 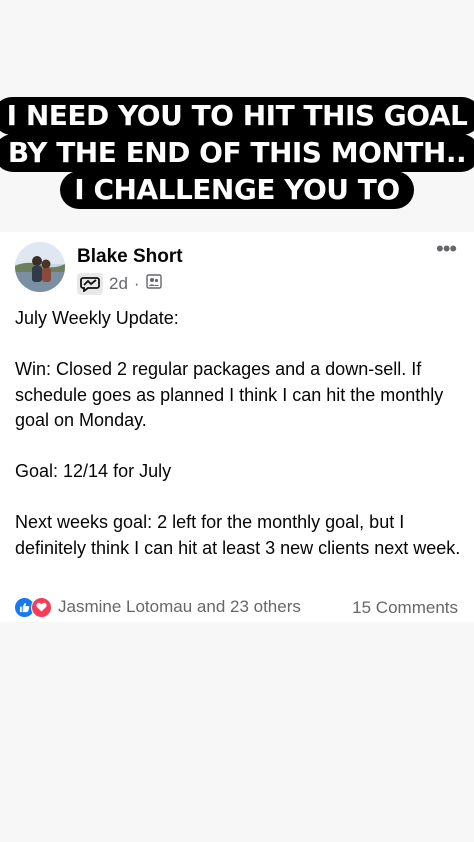 I want to click on post-paragraph: July Weekly Update:, so click(x=97, y=318).